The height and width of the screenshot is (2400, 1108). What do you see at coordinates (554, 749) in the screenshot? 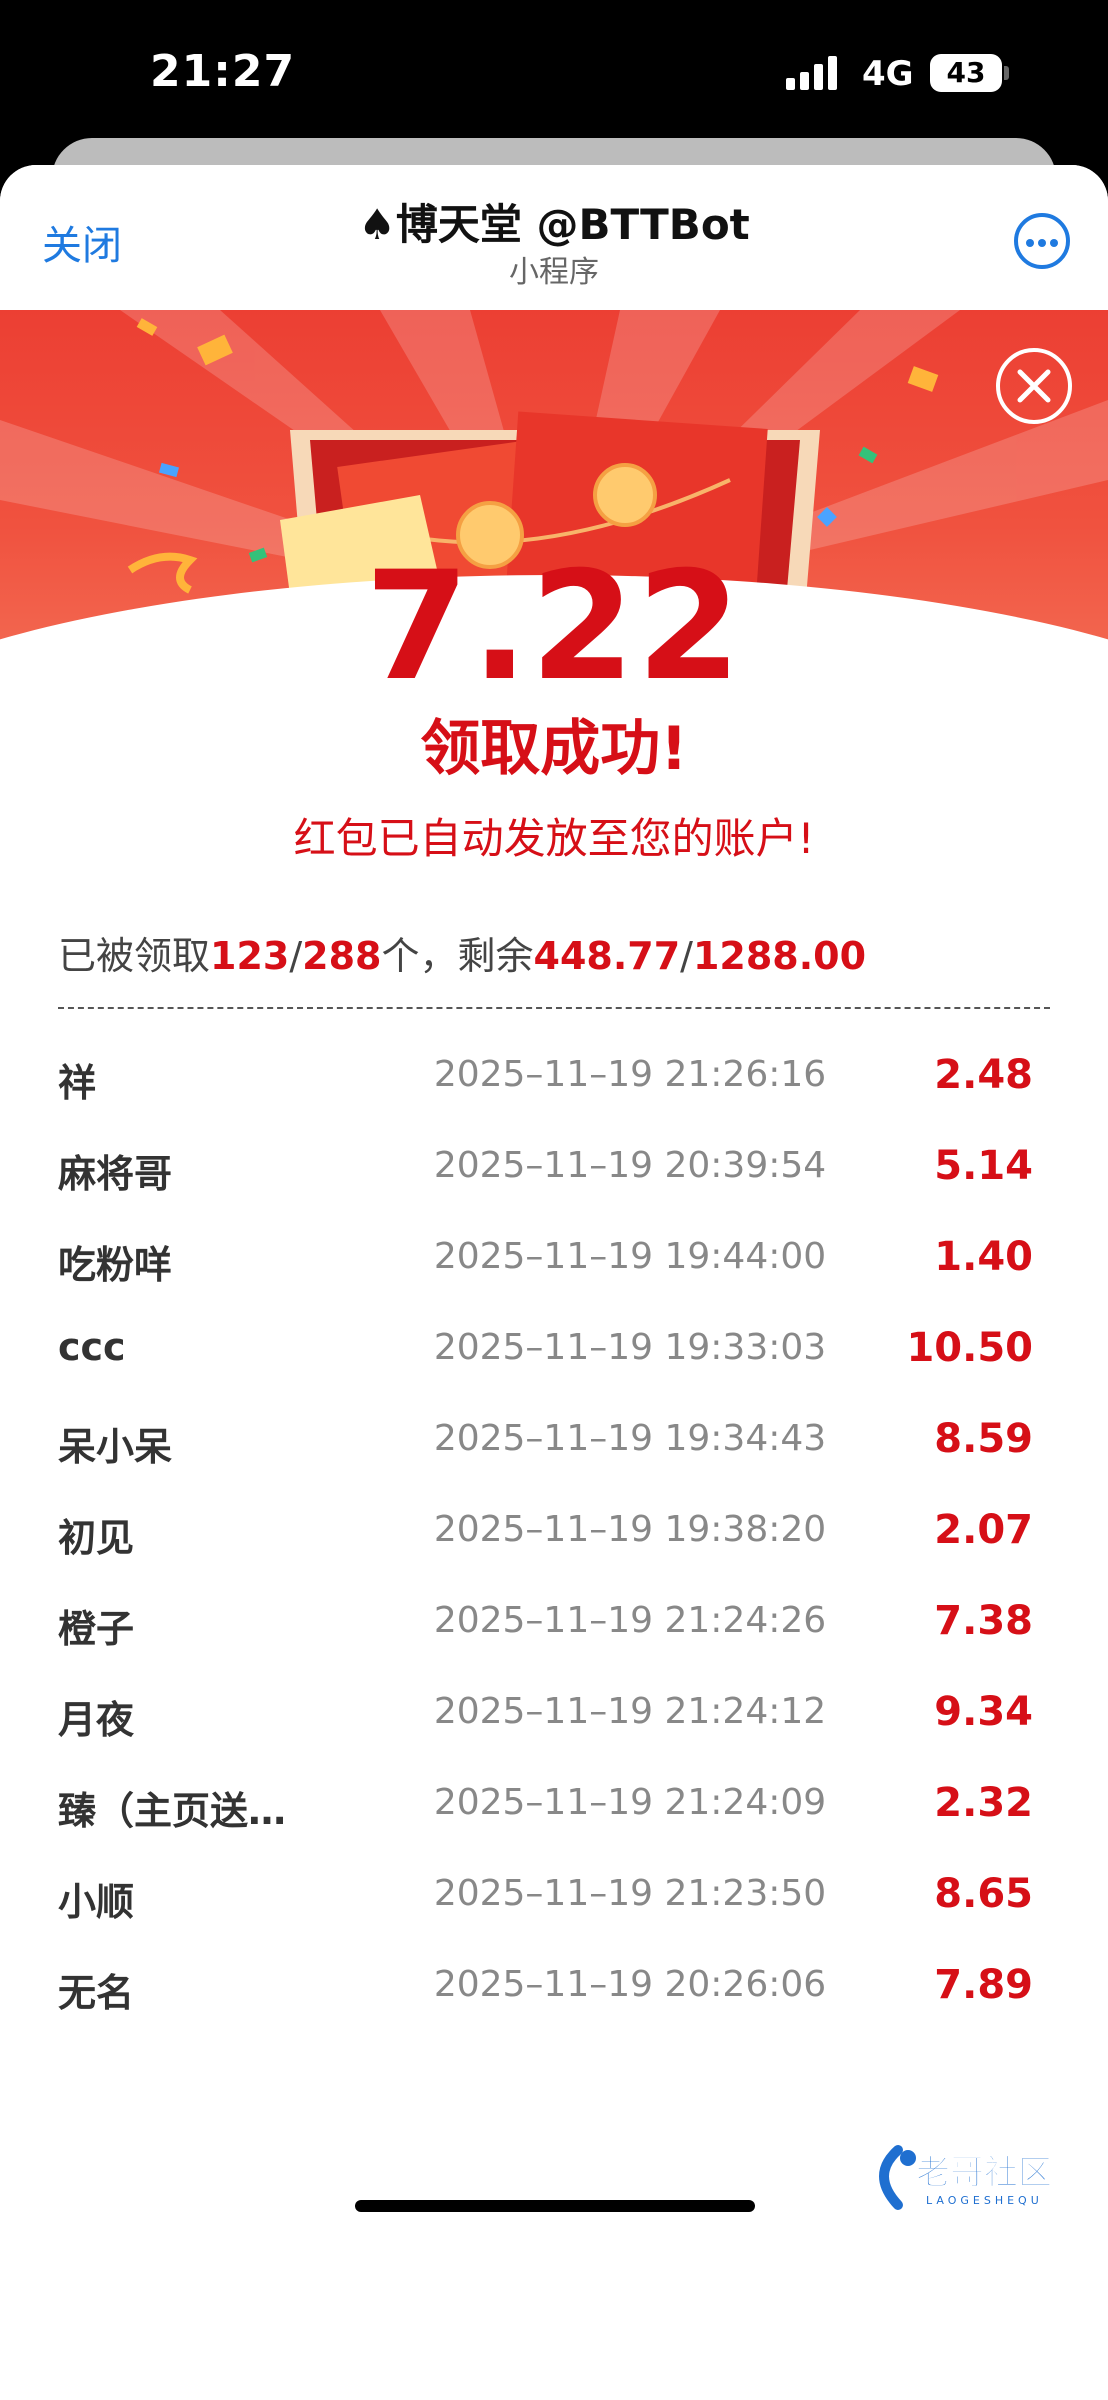
I see `success-heading: 领取成功!` at bounding box center [554, 749].